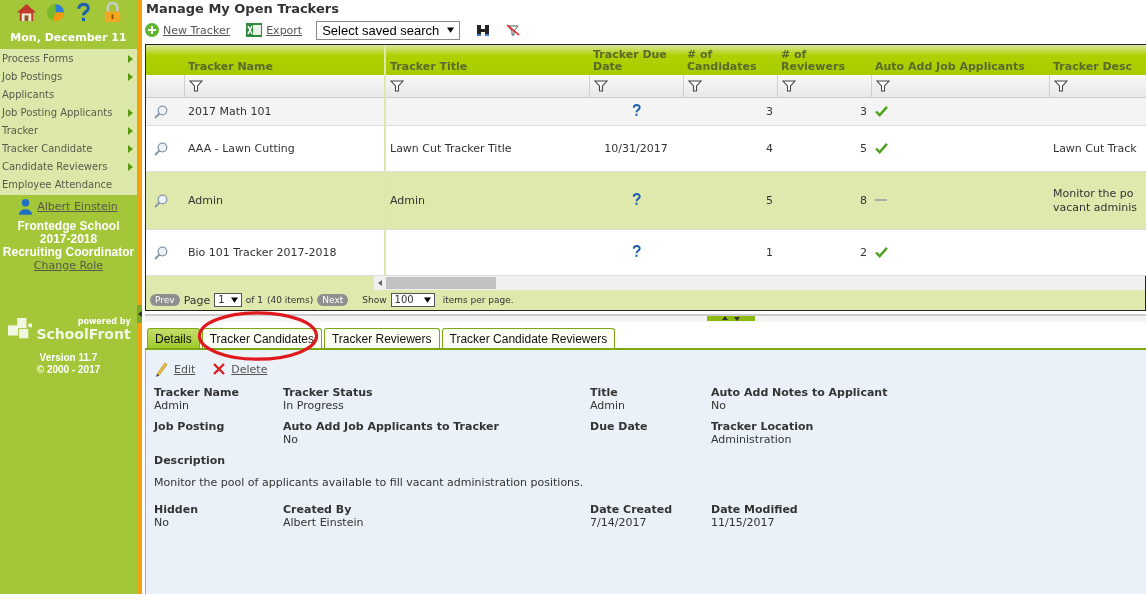 Image resolution: width=1146 pixels, height=594 pixels. Describe the element at coordinates (863, 200) in the screenshot. I see `table-cell: 8` at that location.